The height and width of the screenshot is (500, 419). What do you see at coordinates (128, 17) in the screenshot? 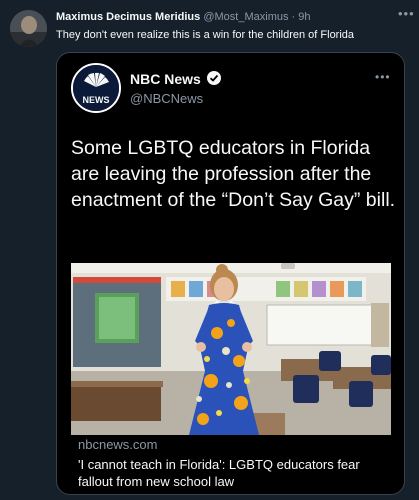
I see `author-name: Maximus Decimus Meridius` at bounding box center [128, 17].